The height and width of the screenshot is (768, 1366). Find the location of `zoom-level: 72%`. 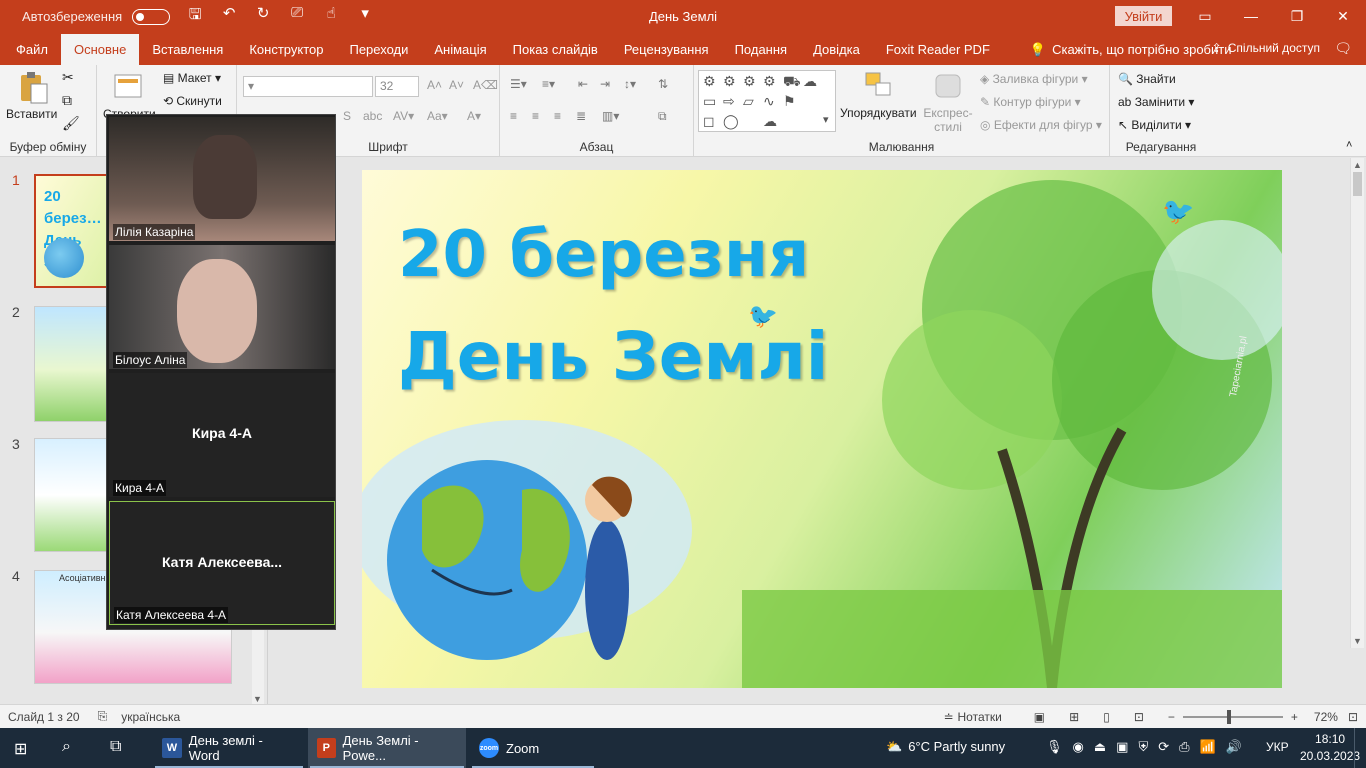

zoom-level: 72% is located at coordinates (1326, 717).